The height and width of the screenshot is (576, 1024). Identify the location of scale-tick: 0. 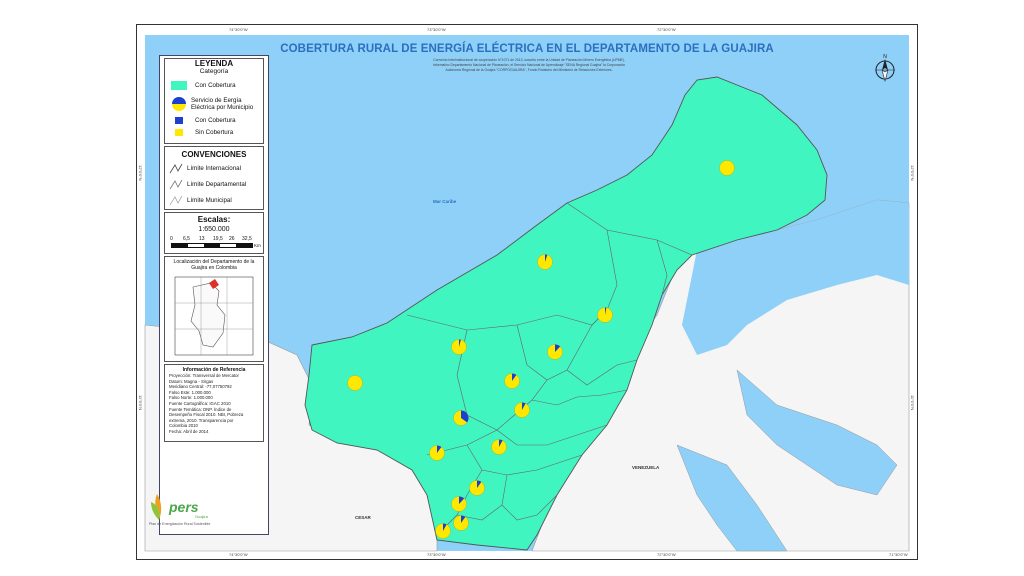
(171, 239).